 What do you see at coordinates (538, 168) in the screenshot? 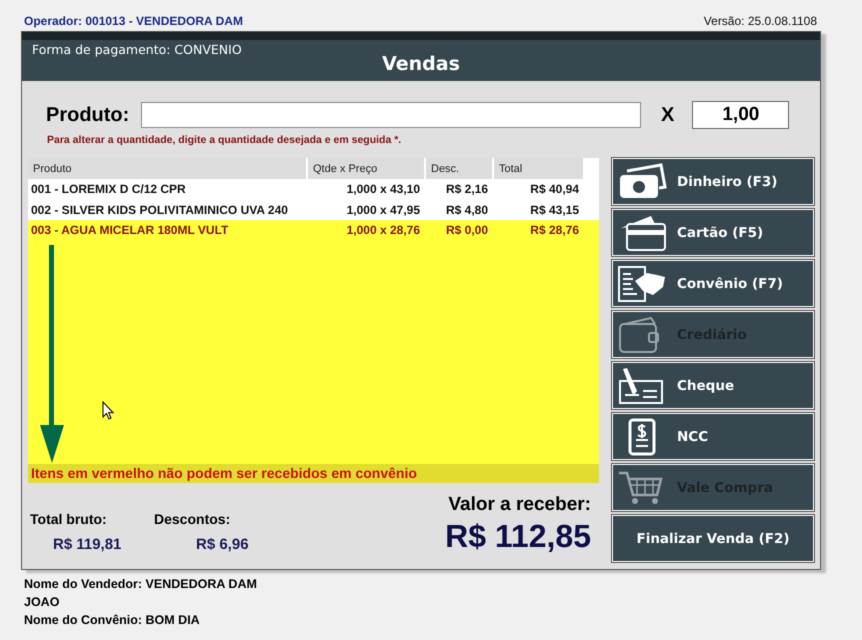
I see `column-header: Total` at bounding box center [538, 168].